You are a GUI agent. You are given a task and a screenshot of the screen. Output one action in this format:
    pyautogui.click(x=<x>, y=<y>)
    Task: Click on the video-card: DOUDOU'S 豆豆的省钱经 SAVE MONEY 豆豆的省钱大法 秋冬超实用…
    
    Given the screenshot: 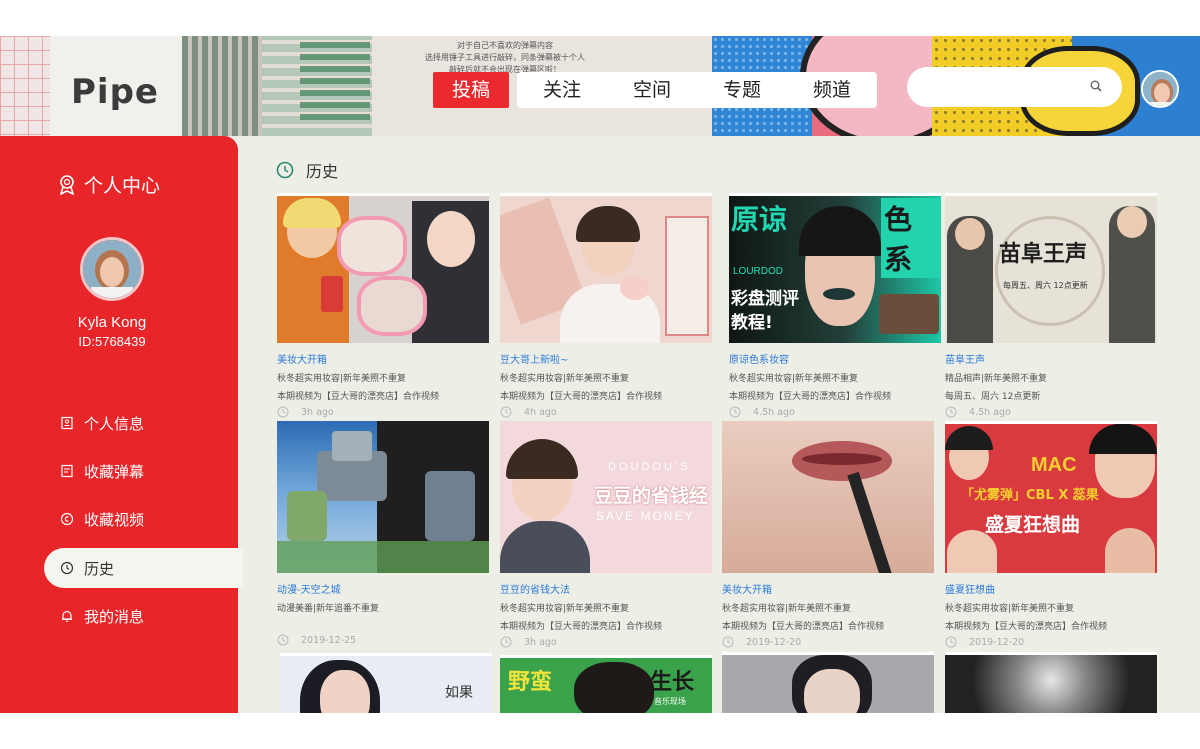 What is the action you would take?
    pyautogui.click(x=606, y=534)
    